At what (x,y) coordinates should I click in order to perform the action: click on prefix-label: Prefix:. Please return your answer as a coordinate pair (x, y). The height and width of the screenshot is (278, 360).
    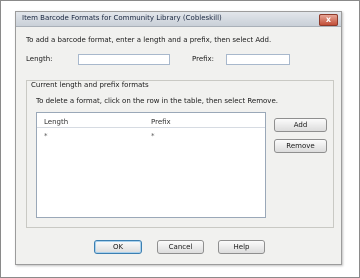
    Looking at the image, I should click on (203, 59).